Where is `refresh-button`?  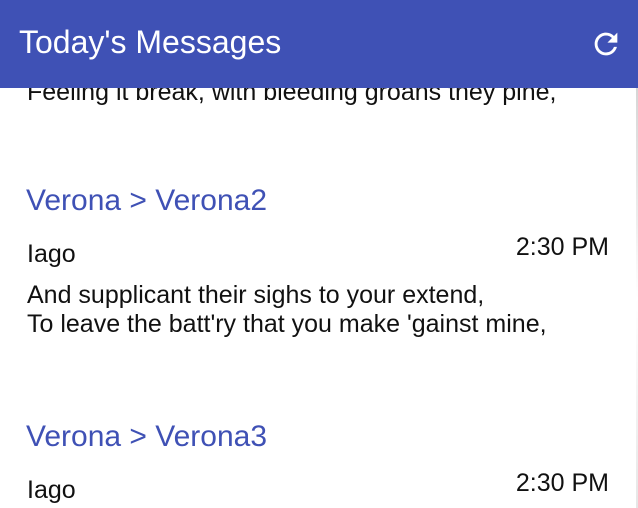 refresh-button is located at coordinates (606, 44).